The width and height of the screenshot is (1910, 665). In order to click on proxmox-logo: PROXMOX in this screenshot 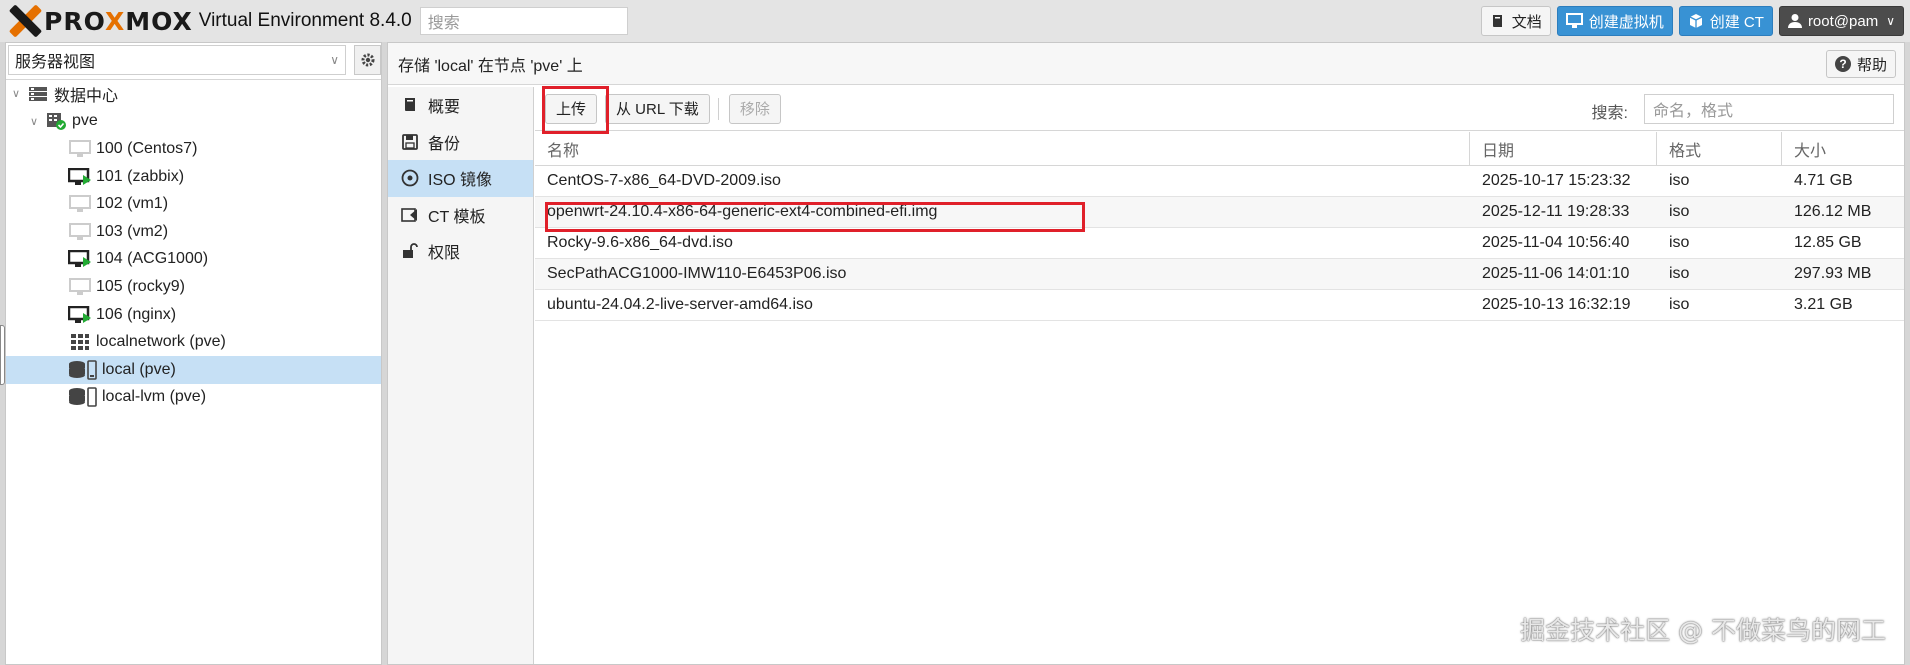, I will do `click(100, 21)`.